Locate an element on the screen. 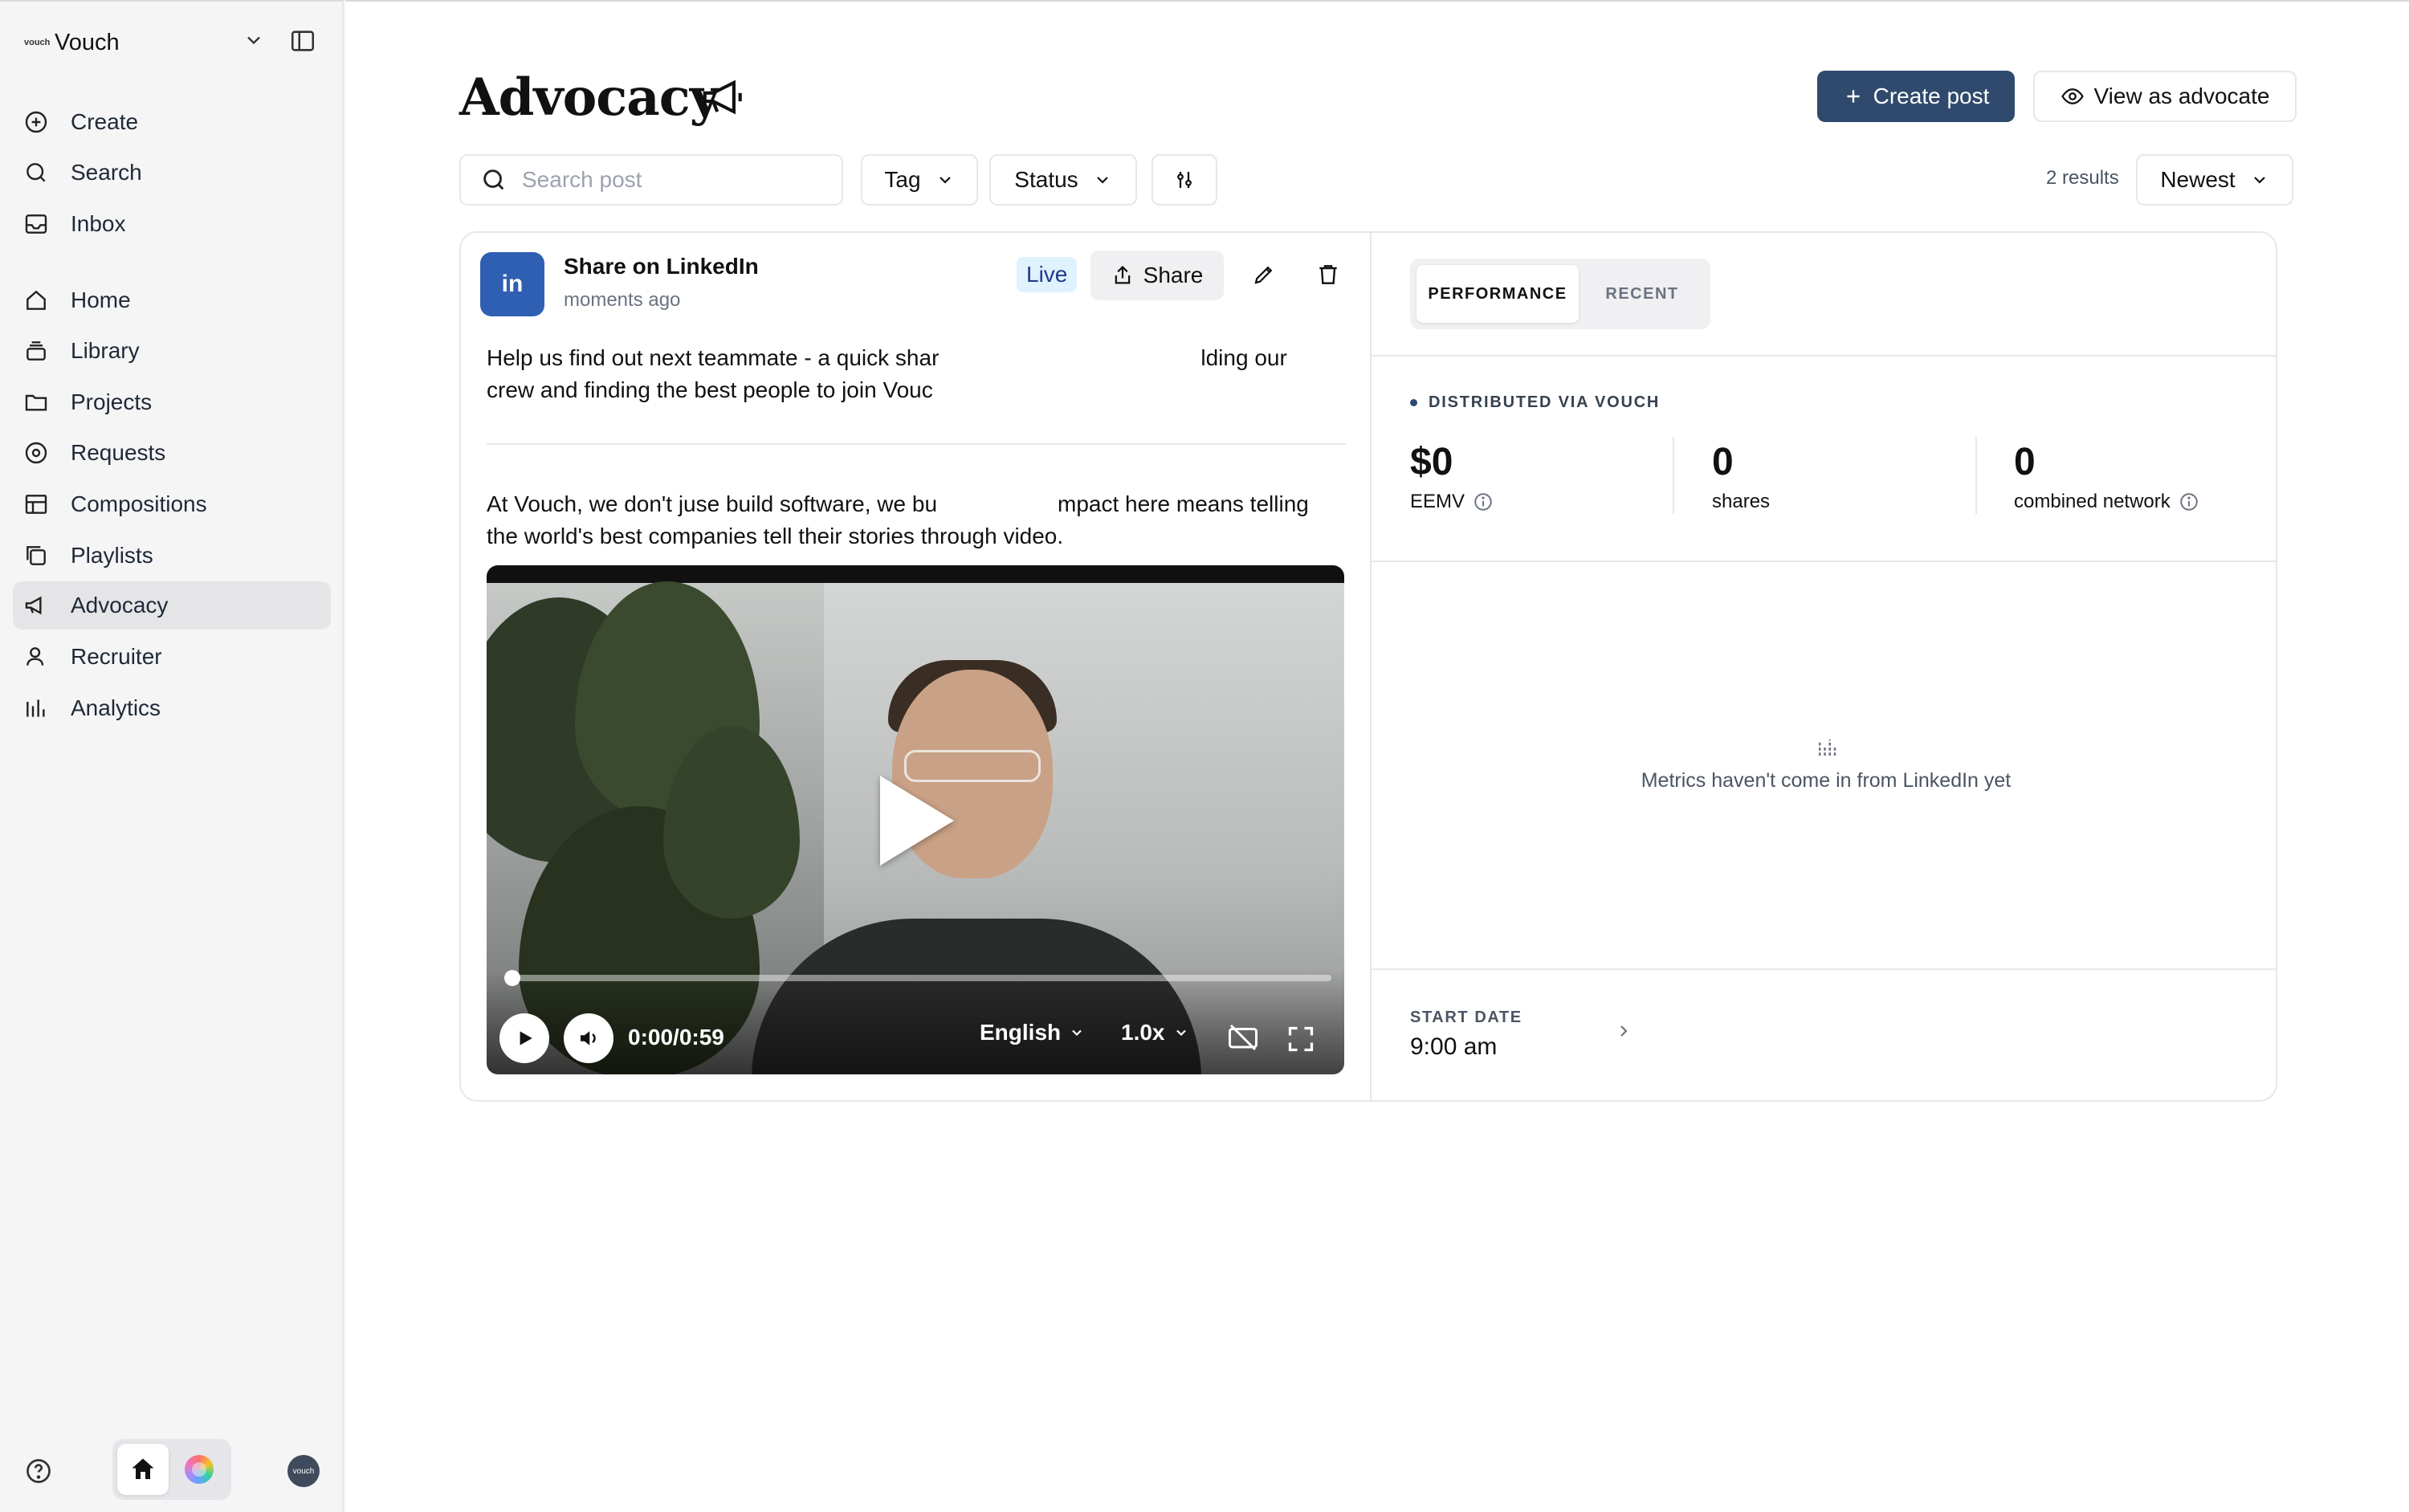  inbox-icon is located at coordinates (36, 224).